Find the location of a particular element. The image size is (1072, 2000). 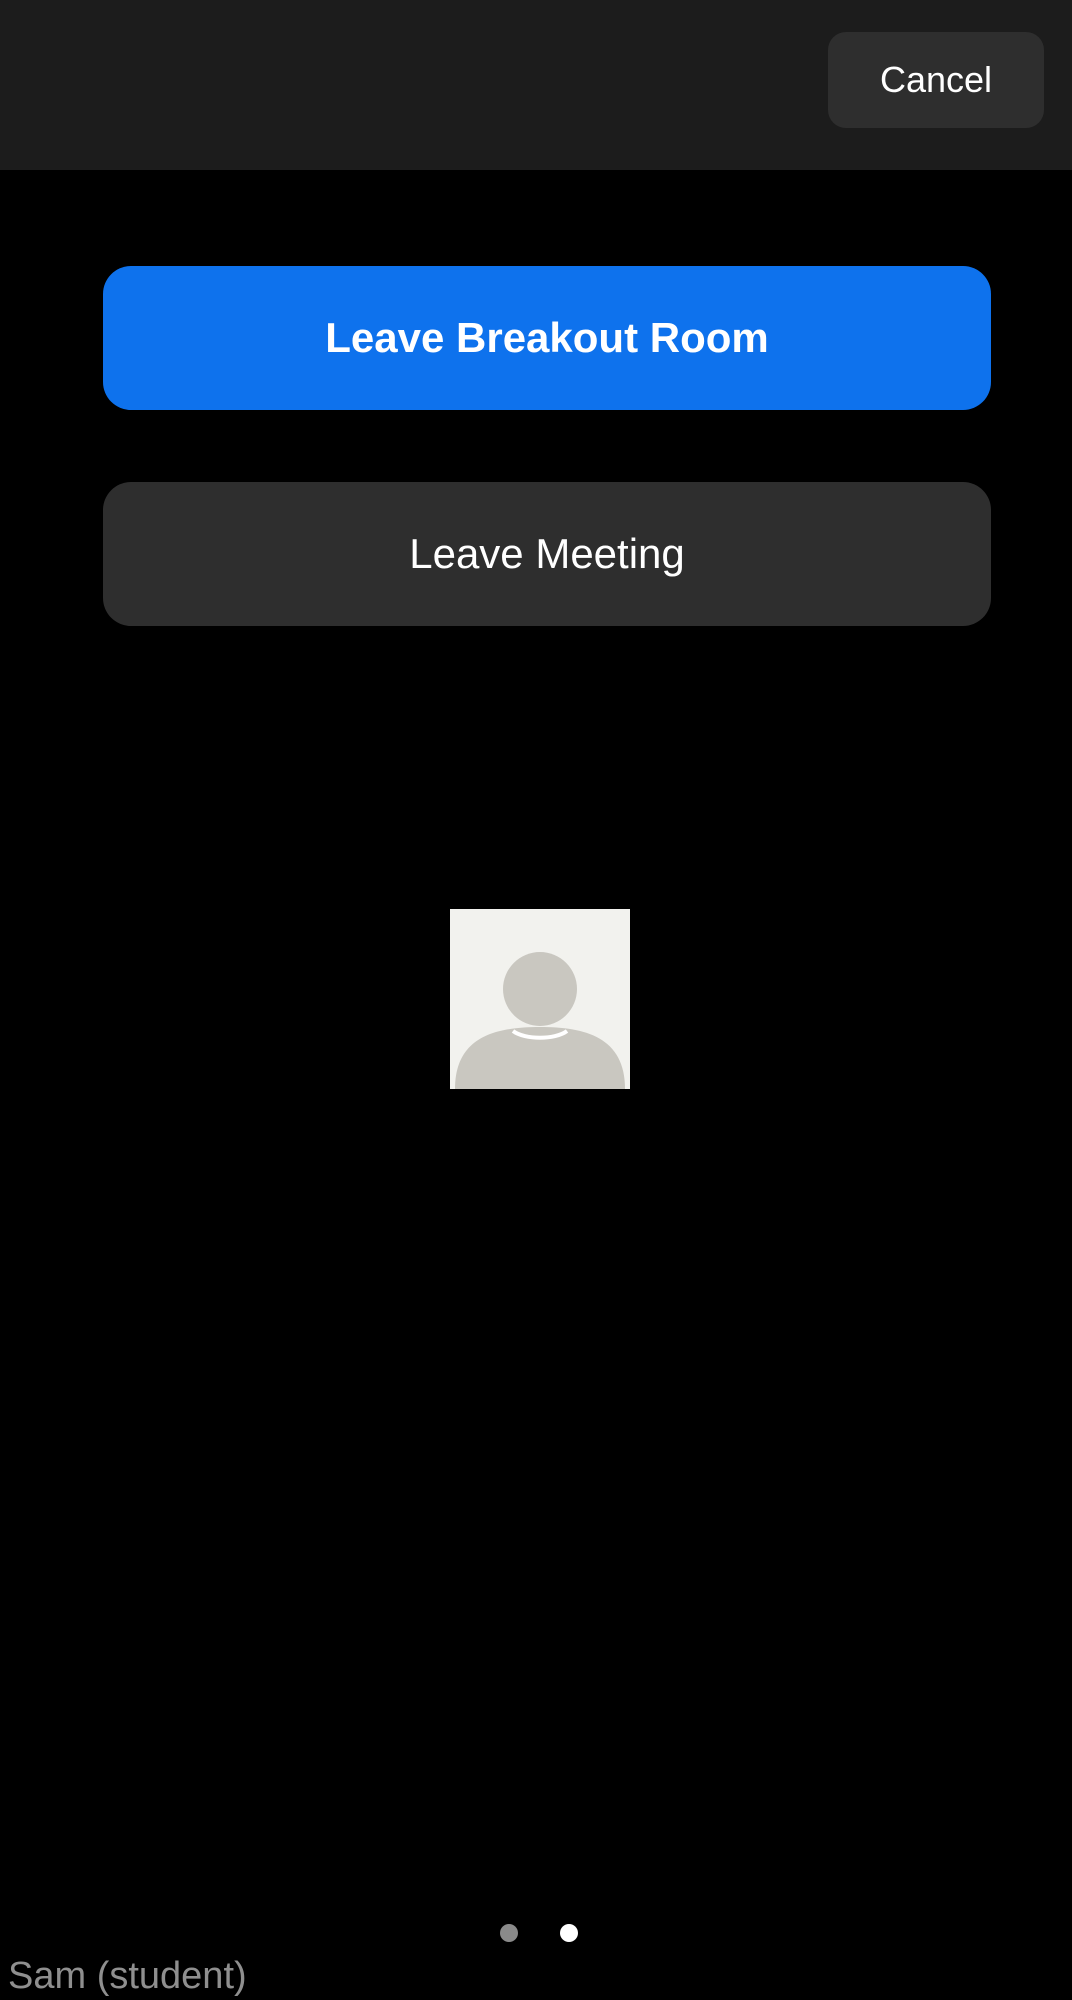

leave-meeting-button: Leave Meeting is located at coordinates (547, 554).